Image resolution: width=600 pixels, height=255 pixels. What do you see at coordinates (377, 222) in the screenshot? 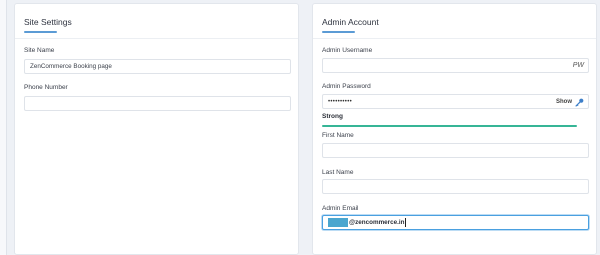
I see `admin-email-domain: @zencommerce.in` at bounding box center [377, 222].